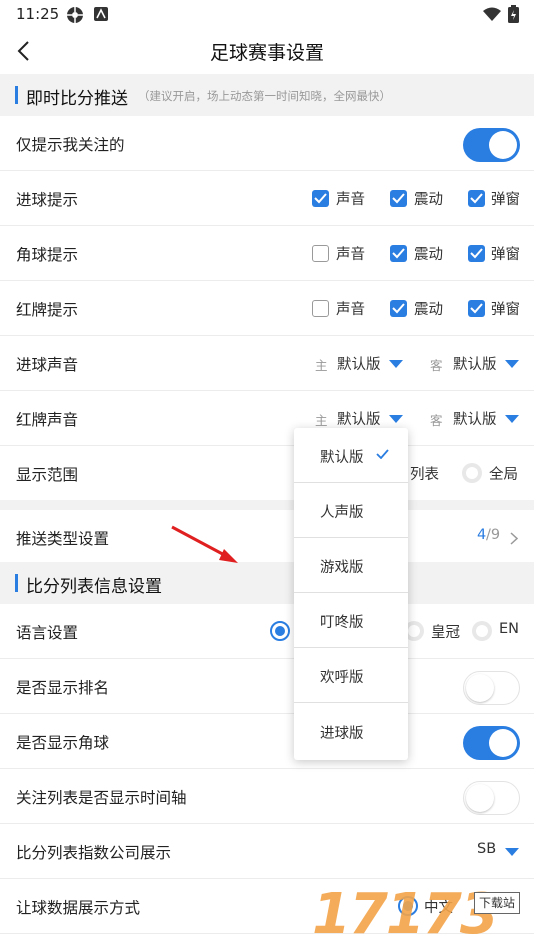  I want to click on row-label: 红牌提示, so click(47, 310).